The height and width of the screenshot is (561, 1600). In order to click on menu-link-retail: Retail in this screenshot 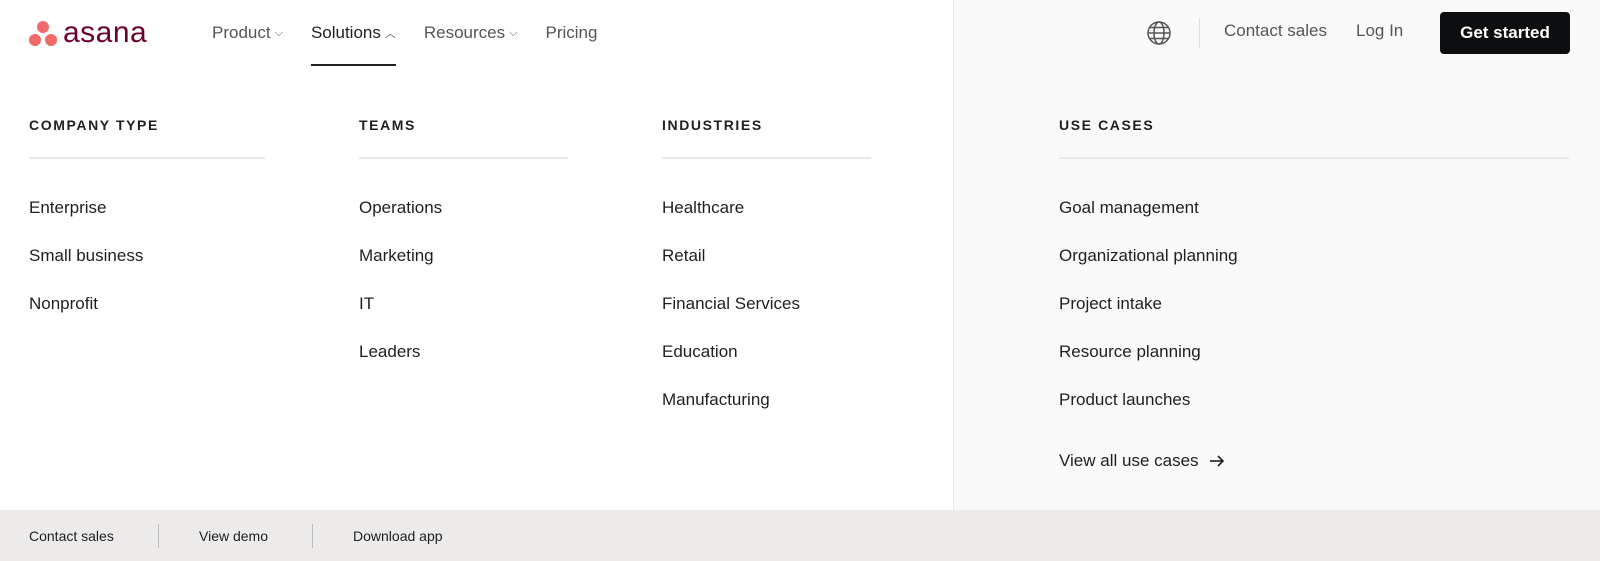, I will do `click(766, 269)`.